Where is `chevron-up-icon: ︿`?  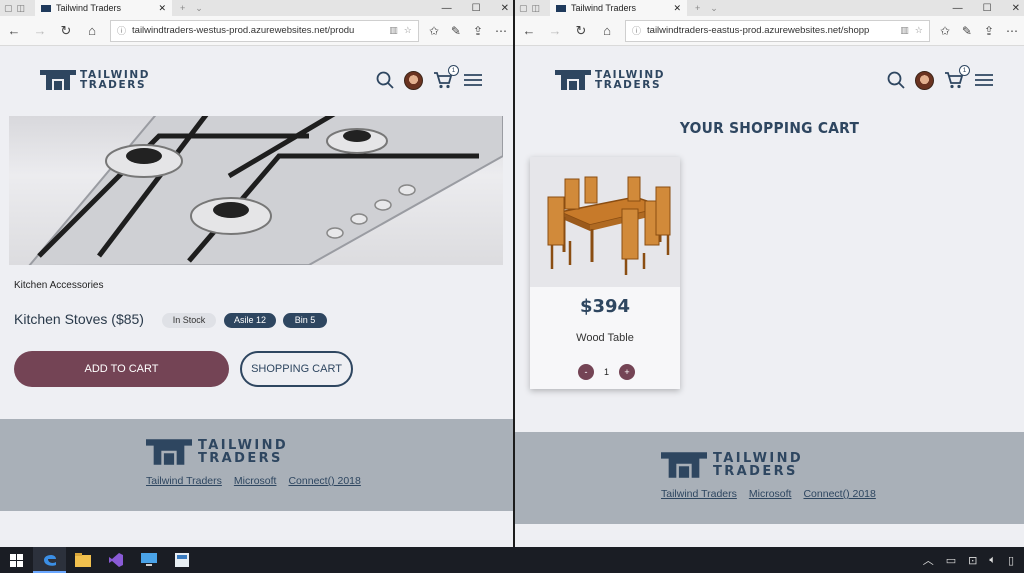 chevron-up-icon: ︿ is located at coordinates (928, 560).